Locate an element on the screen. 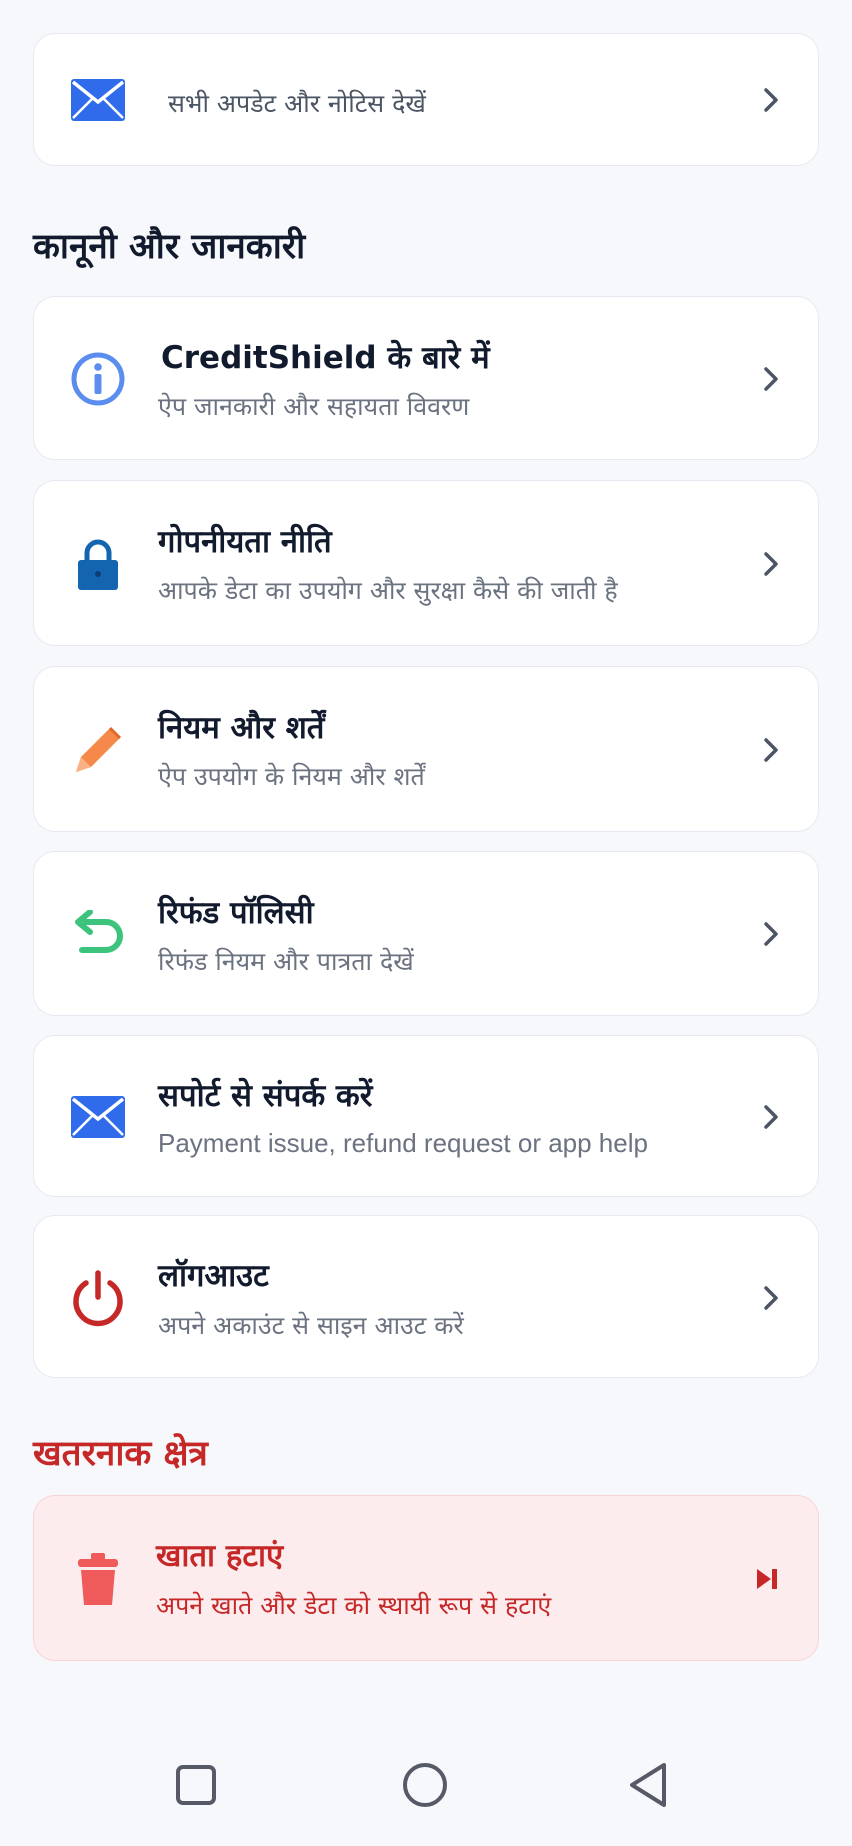 Image resolution: width=852 pixels, height=1846 pixels. refund-subtitle: रिफंड नियम और पात्रता देखें is located at coordinates (286, 961).